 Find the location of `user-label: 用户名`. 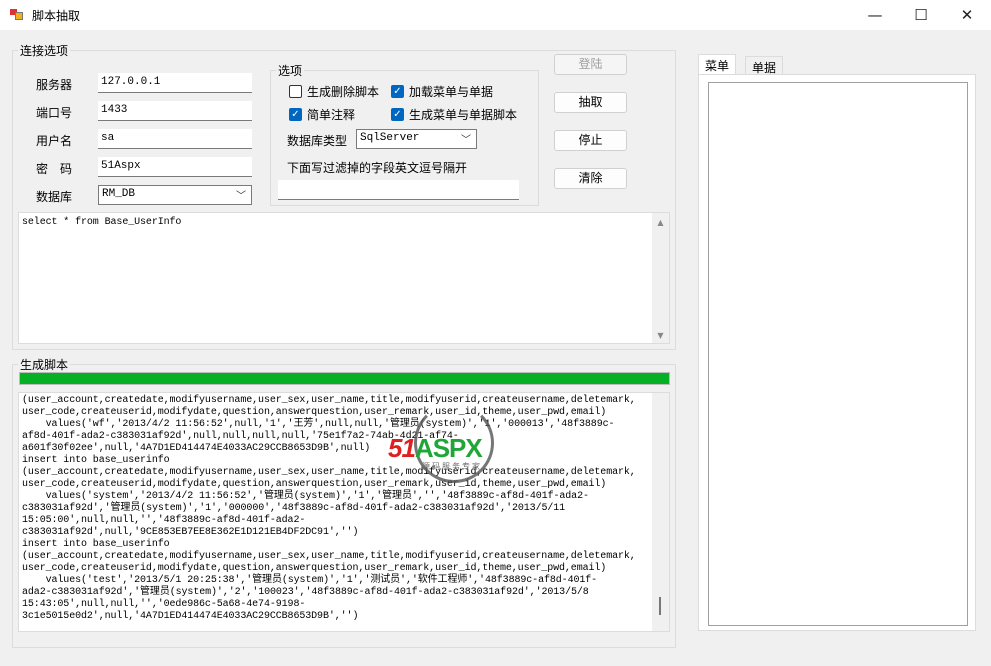

user-label: 用户名 is located at coordinates (54, 141).